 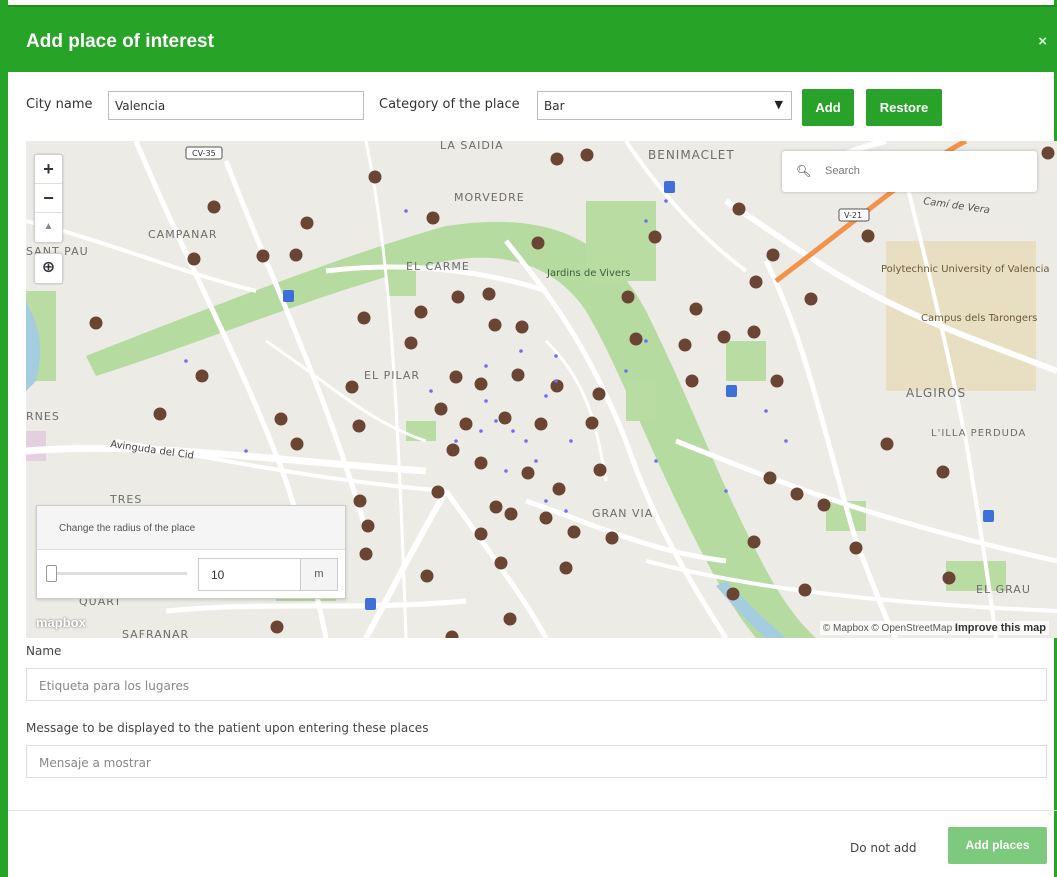 What do you see at coordinates (904, 107) in the screenshot?
I see `restore-button: Restore` at bounding box center [904, 107].